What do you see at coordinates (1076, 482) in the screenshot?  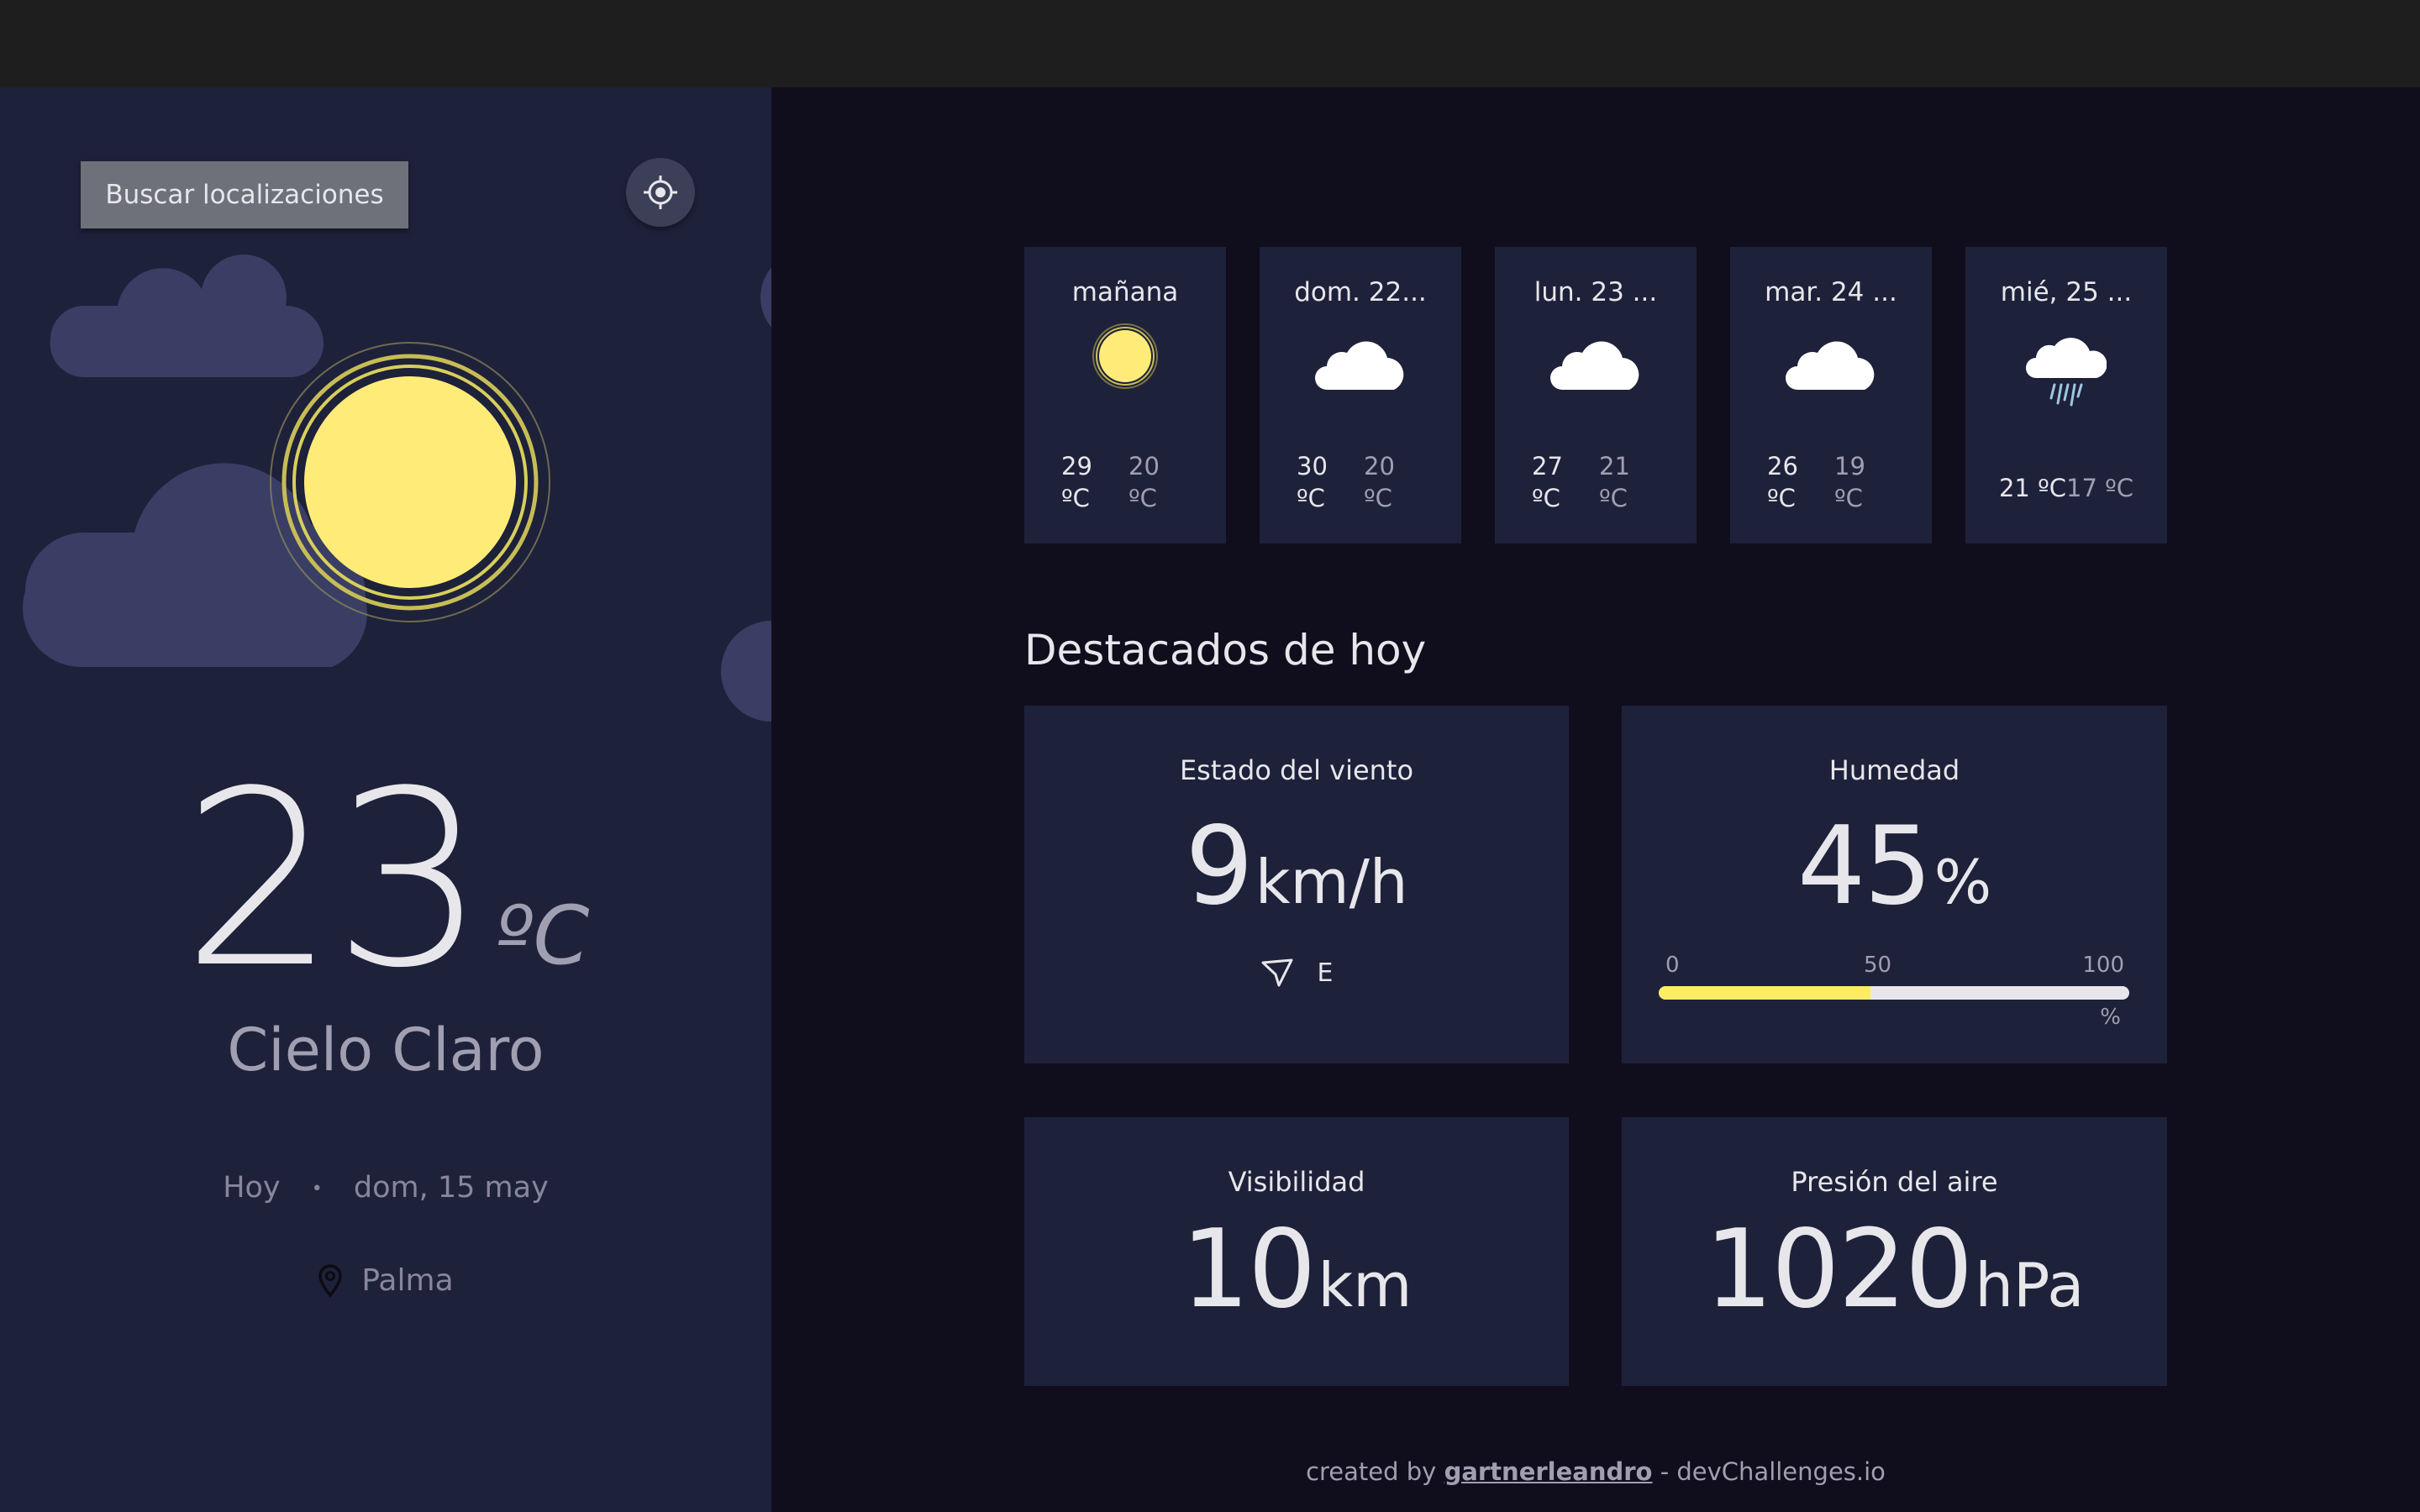 I see `forecast-max-temp: 29 ºC` at bounding box center [1076, 482].